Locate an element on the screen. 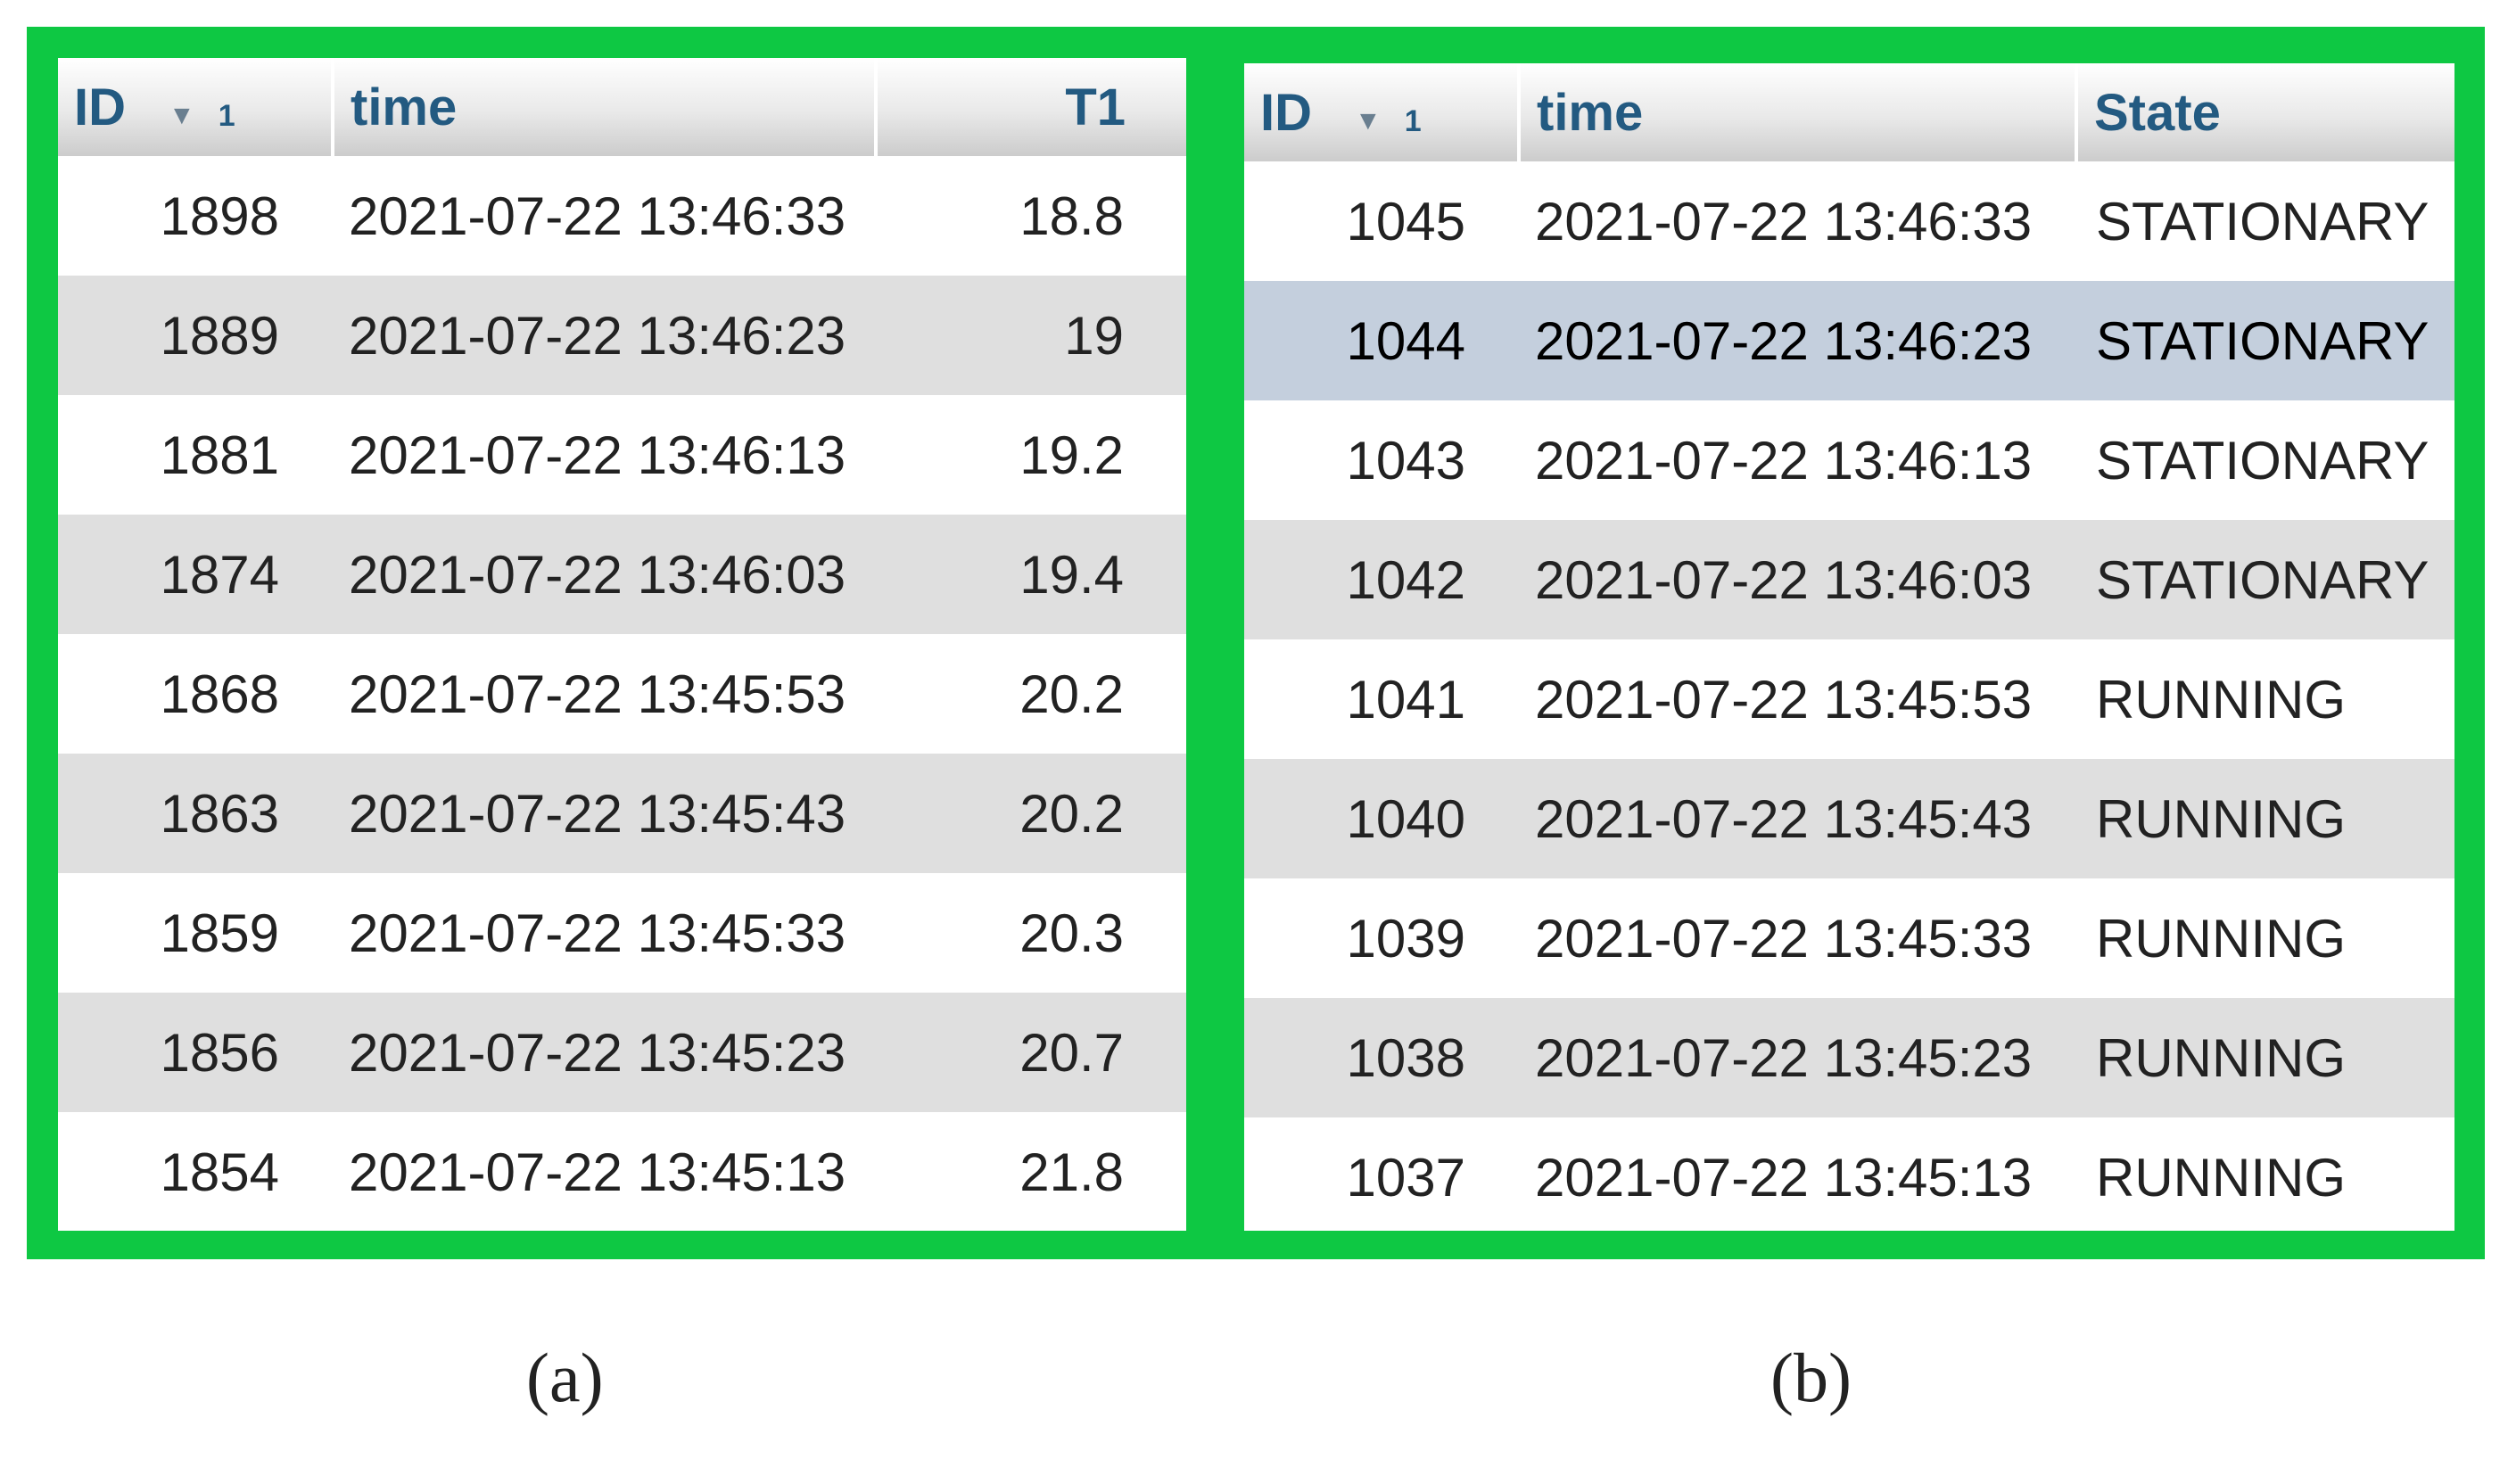 This screenshot has width=2508, height=1484. table-row: 1856 2021-07-22 13:45:23 20.7 is located at coordinates (622, 1053).